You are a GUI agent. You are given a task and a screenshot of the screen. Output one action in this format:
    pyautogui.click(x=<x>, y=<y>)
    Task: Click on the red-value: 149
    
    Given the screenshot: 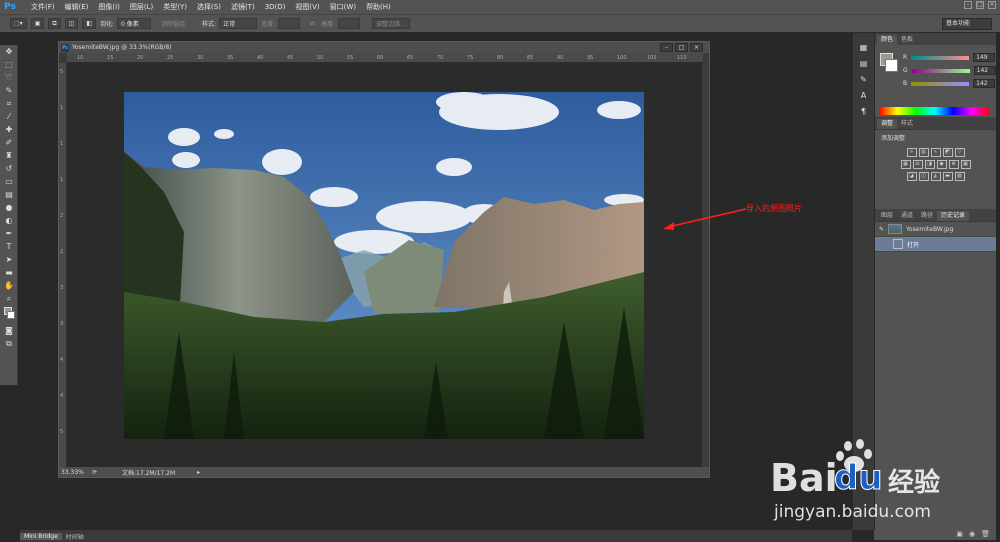 What is the action you would take?
    pyautogui.click(x=984, y=57)
    